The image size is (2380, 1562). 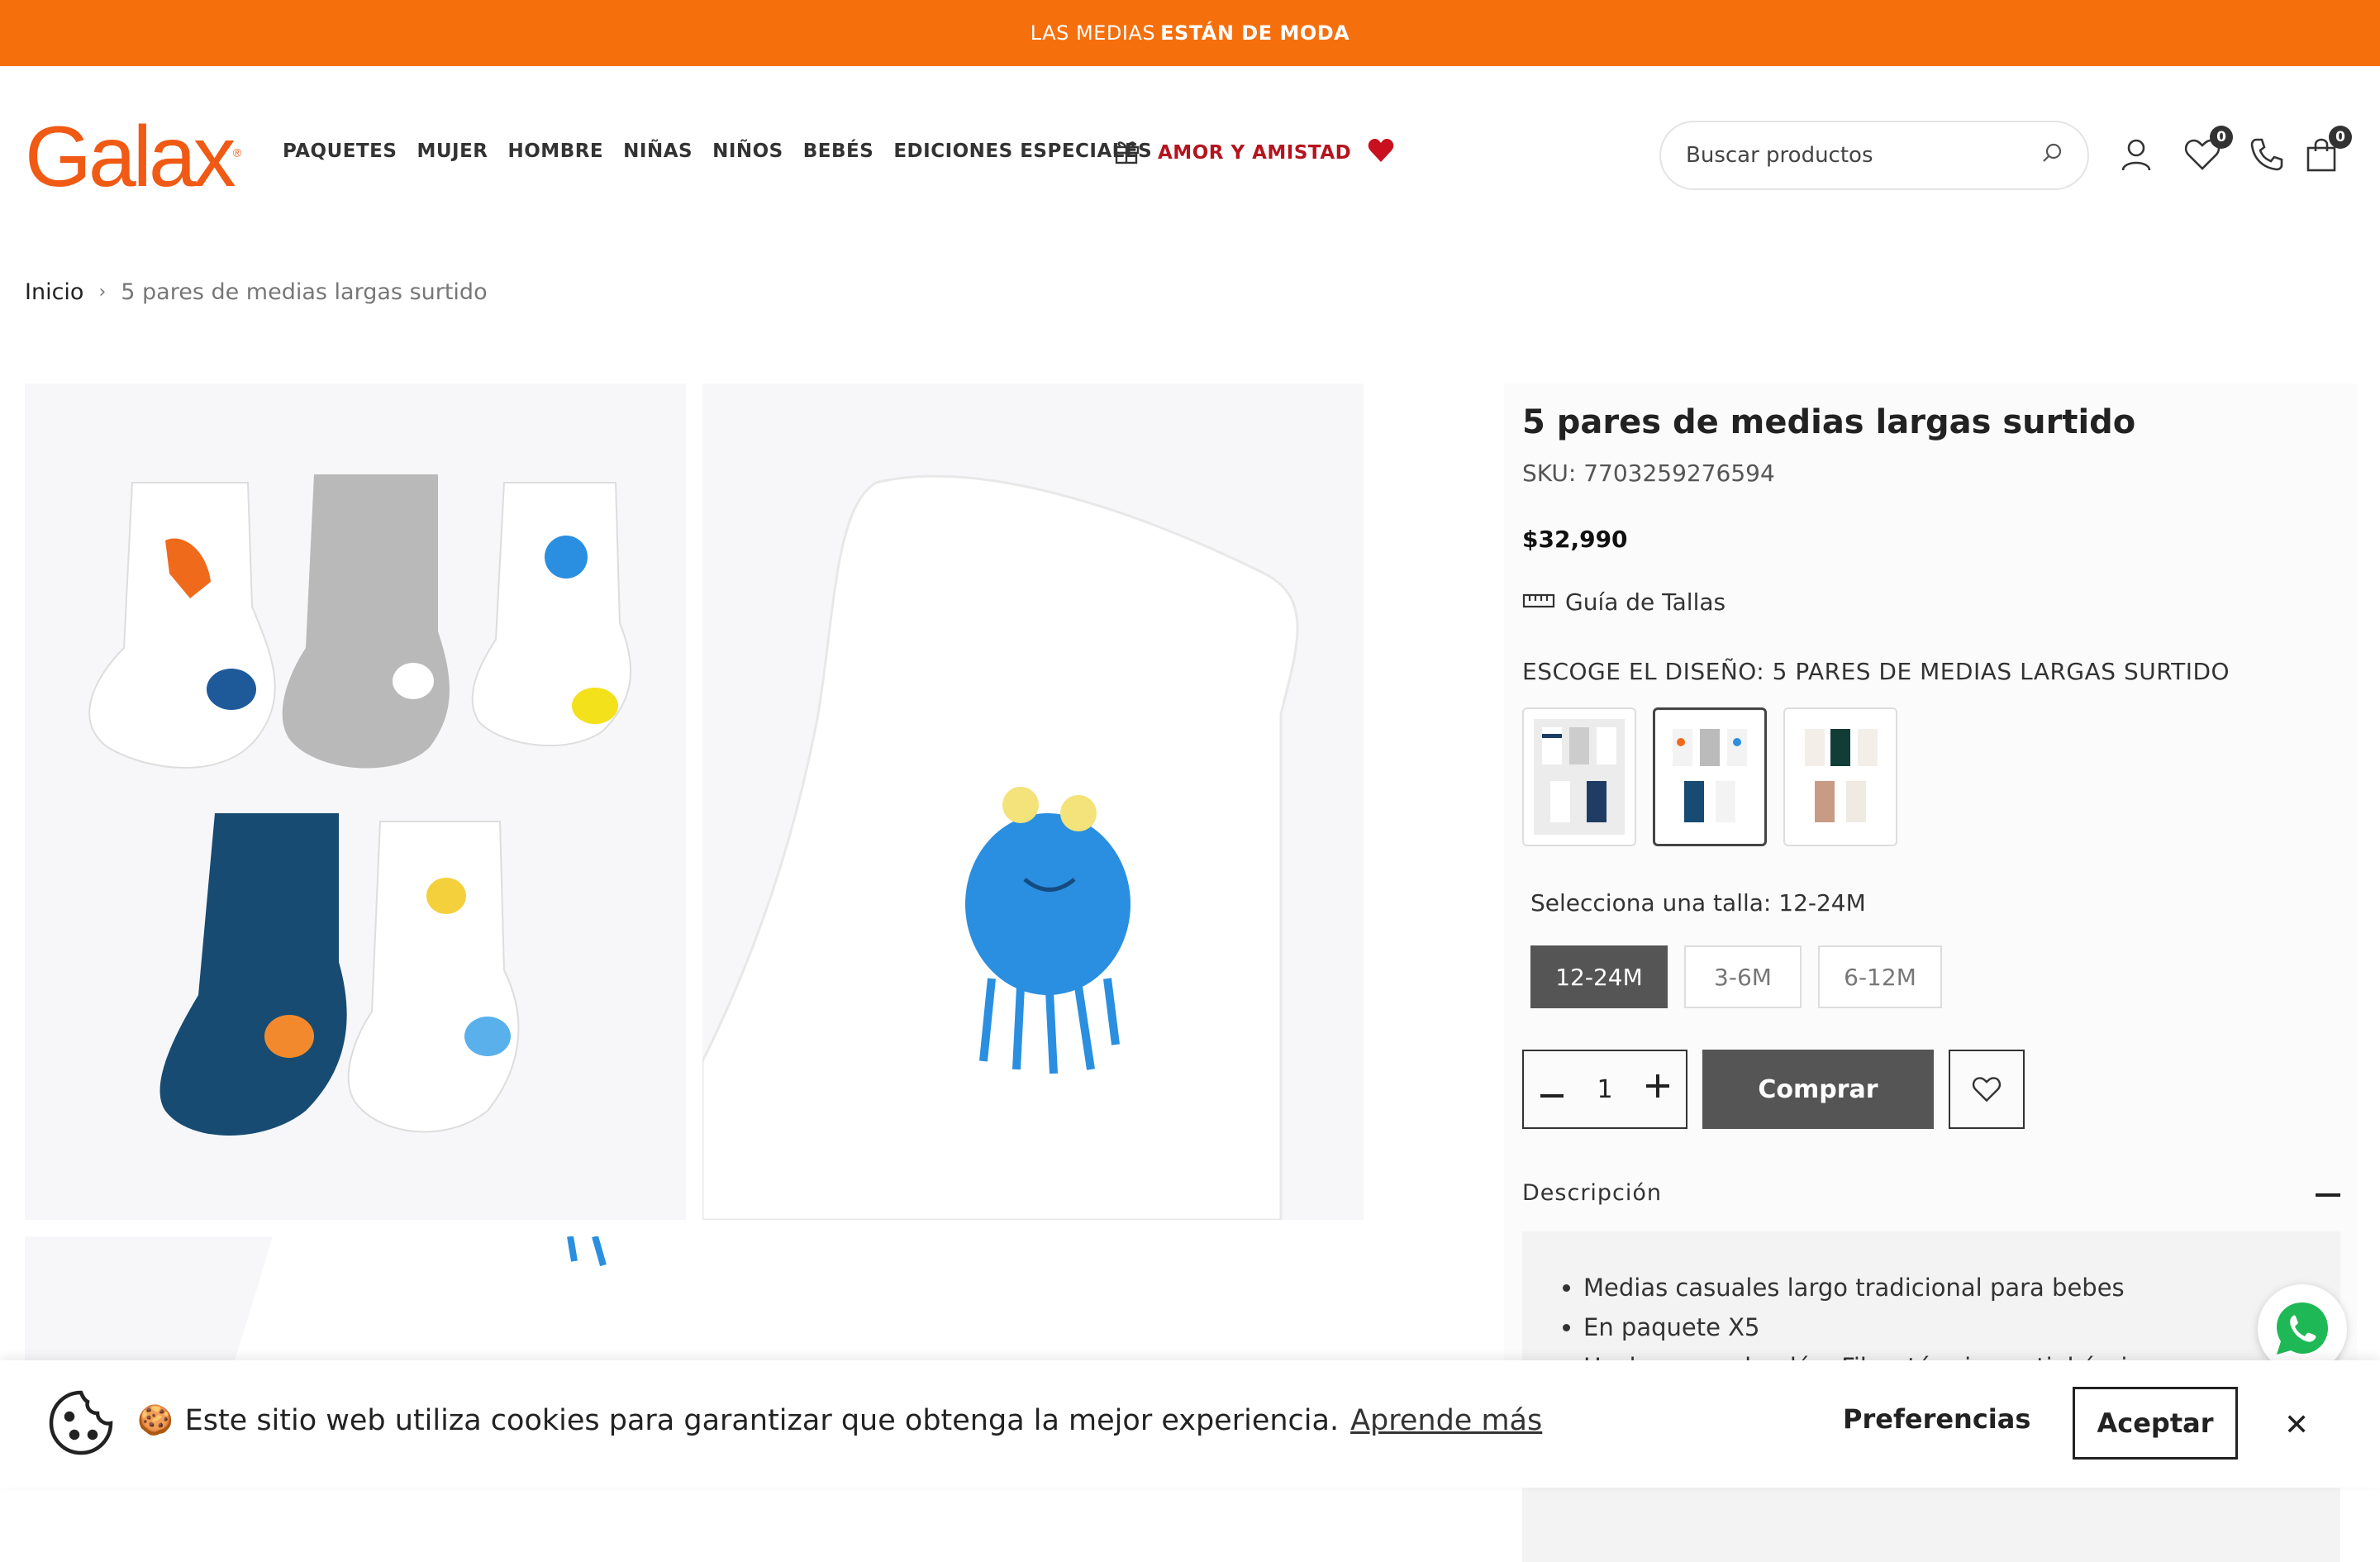 I want to click on description-item: En paquete X5, so click(x=1869, y=1327).